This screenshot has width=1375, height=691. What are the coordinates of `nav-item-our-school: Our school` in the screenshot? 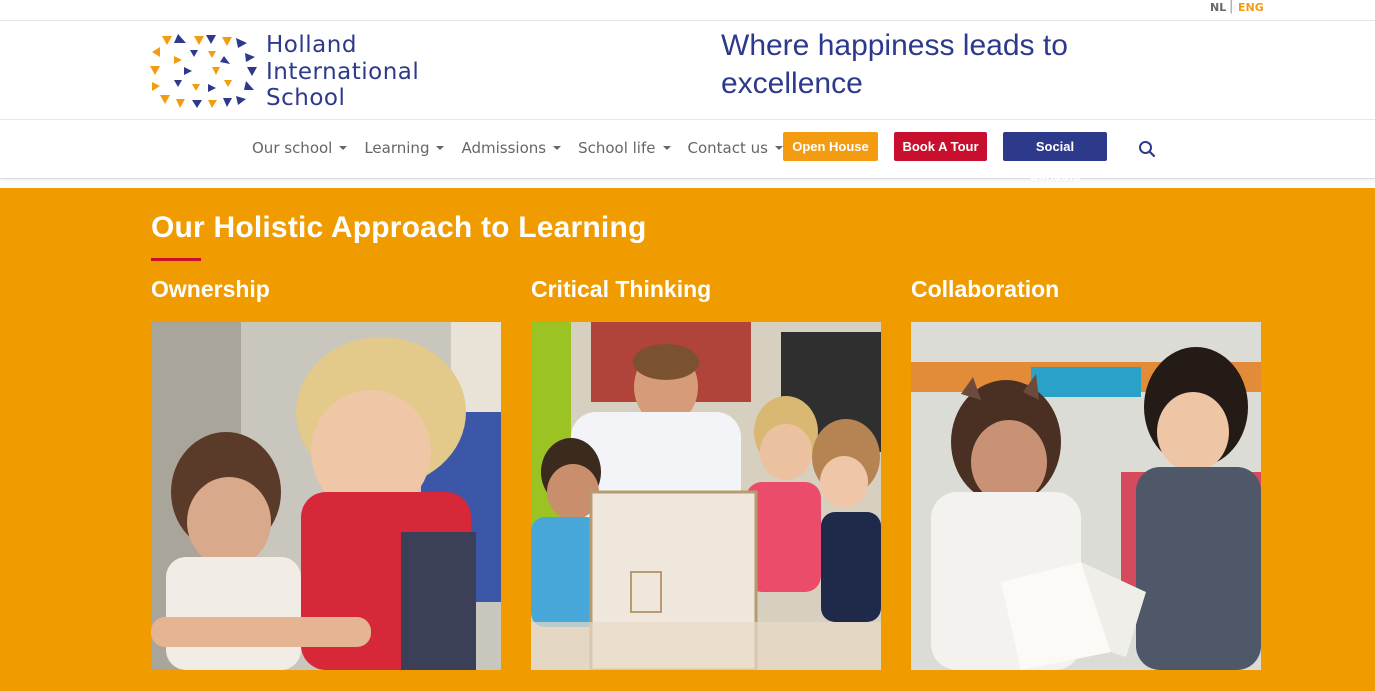 It's located at (300, 148).